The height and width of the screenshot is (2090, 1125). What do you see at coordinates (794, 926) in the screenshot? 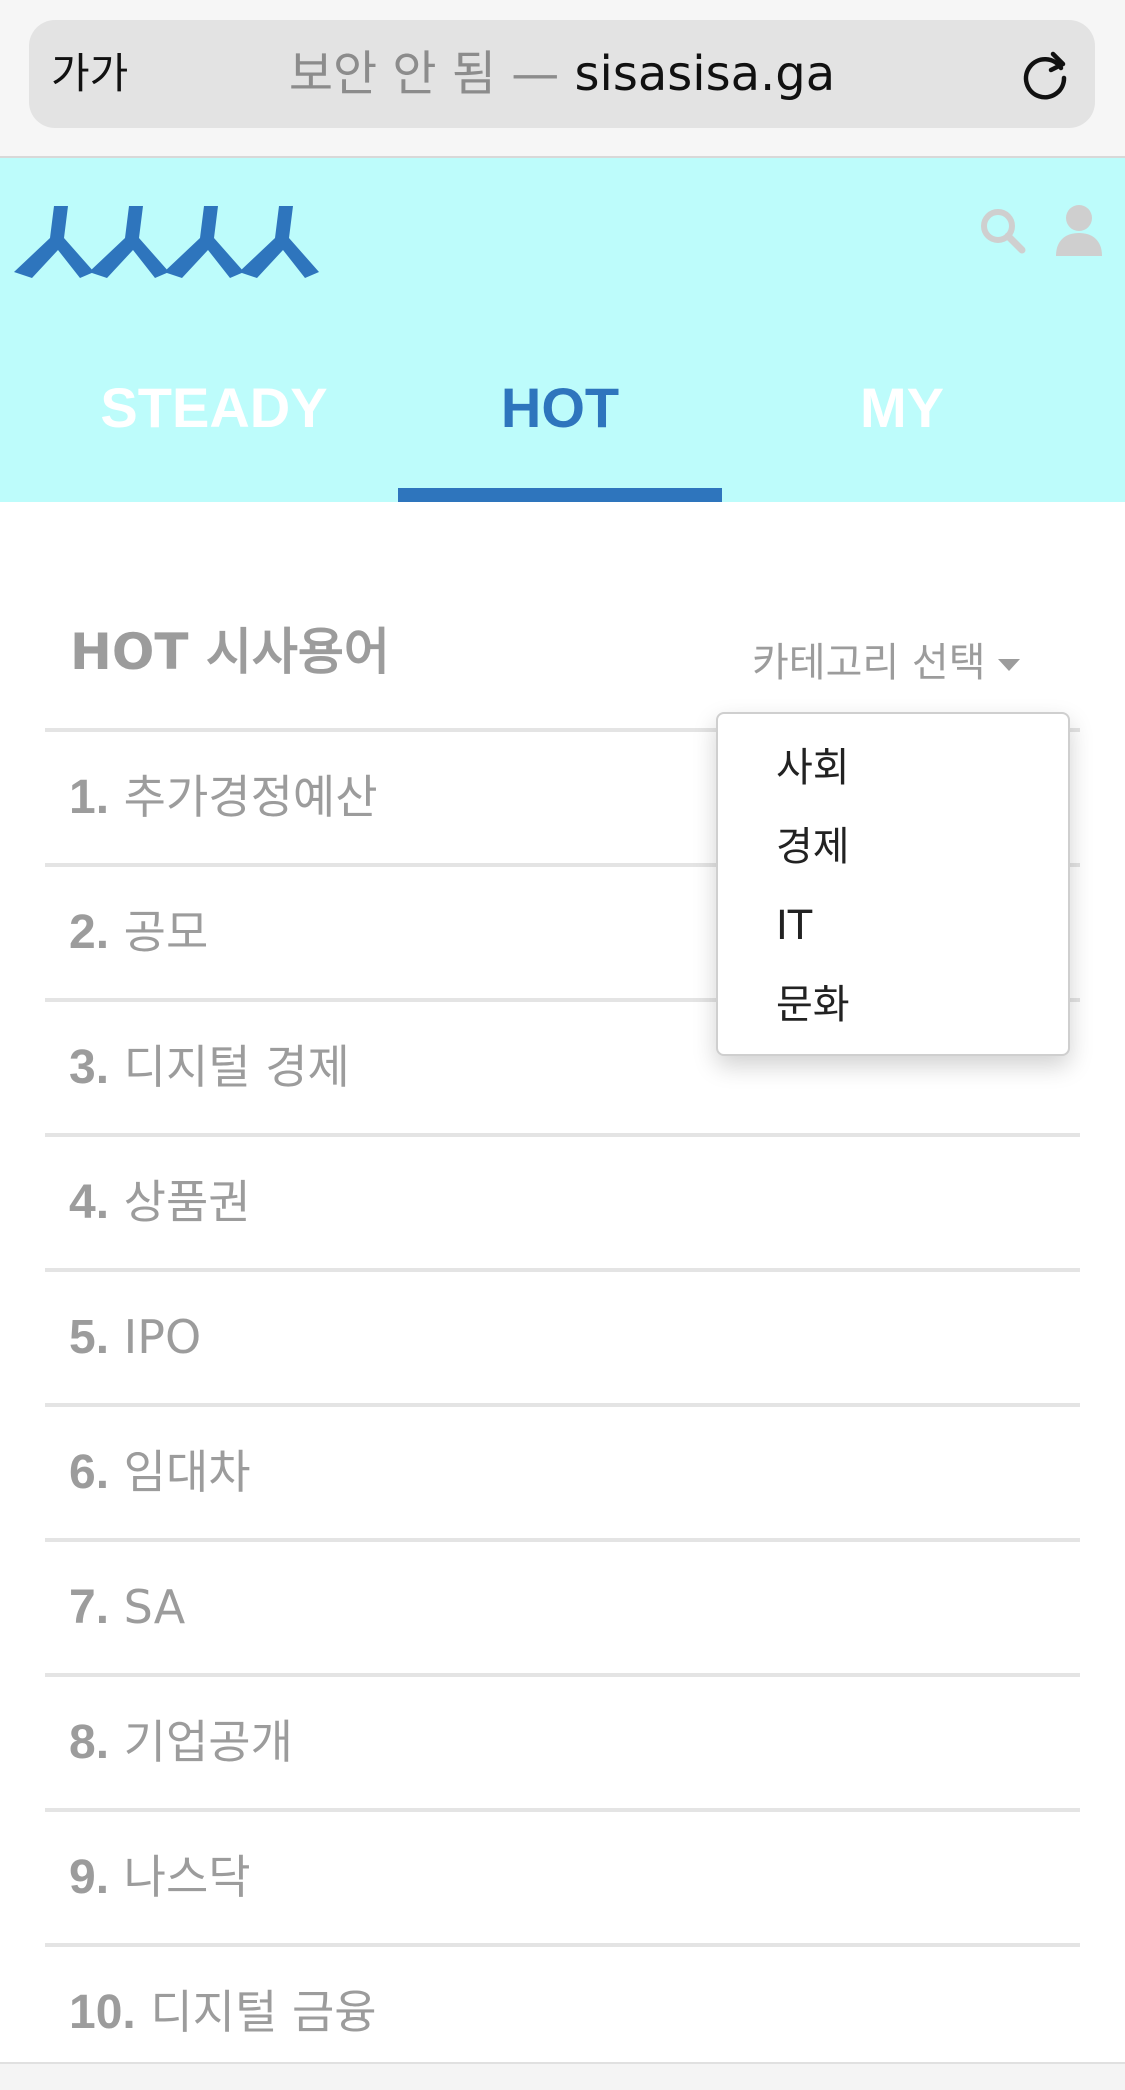
I see `dropdown-item-it: IT` at bounding box center [794, 926].